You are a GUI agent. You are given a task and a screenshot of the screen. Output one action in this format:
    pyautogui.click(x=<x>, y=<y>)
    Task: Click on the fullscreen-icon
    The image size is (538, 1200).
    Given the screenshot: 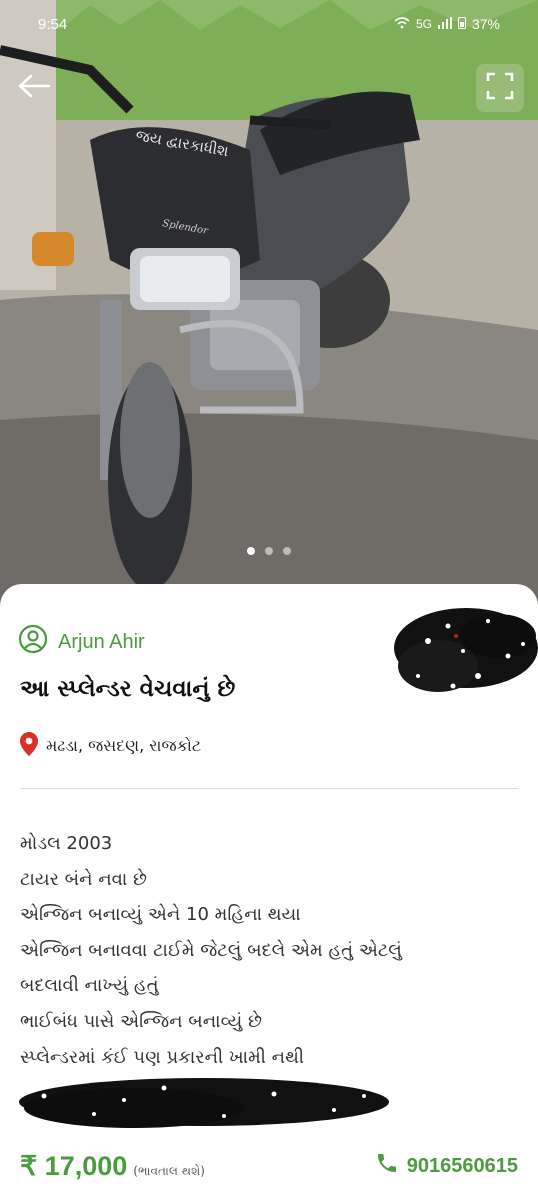 What is the action you would take?
    pyautogui.click(x=500, y=88)
    